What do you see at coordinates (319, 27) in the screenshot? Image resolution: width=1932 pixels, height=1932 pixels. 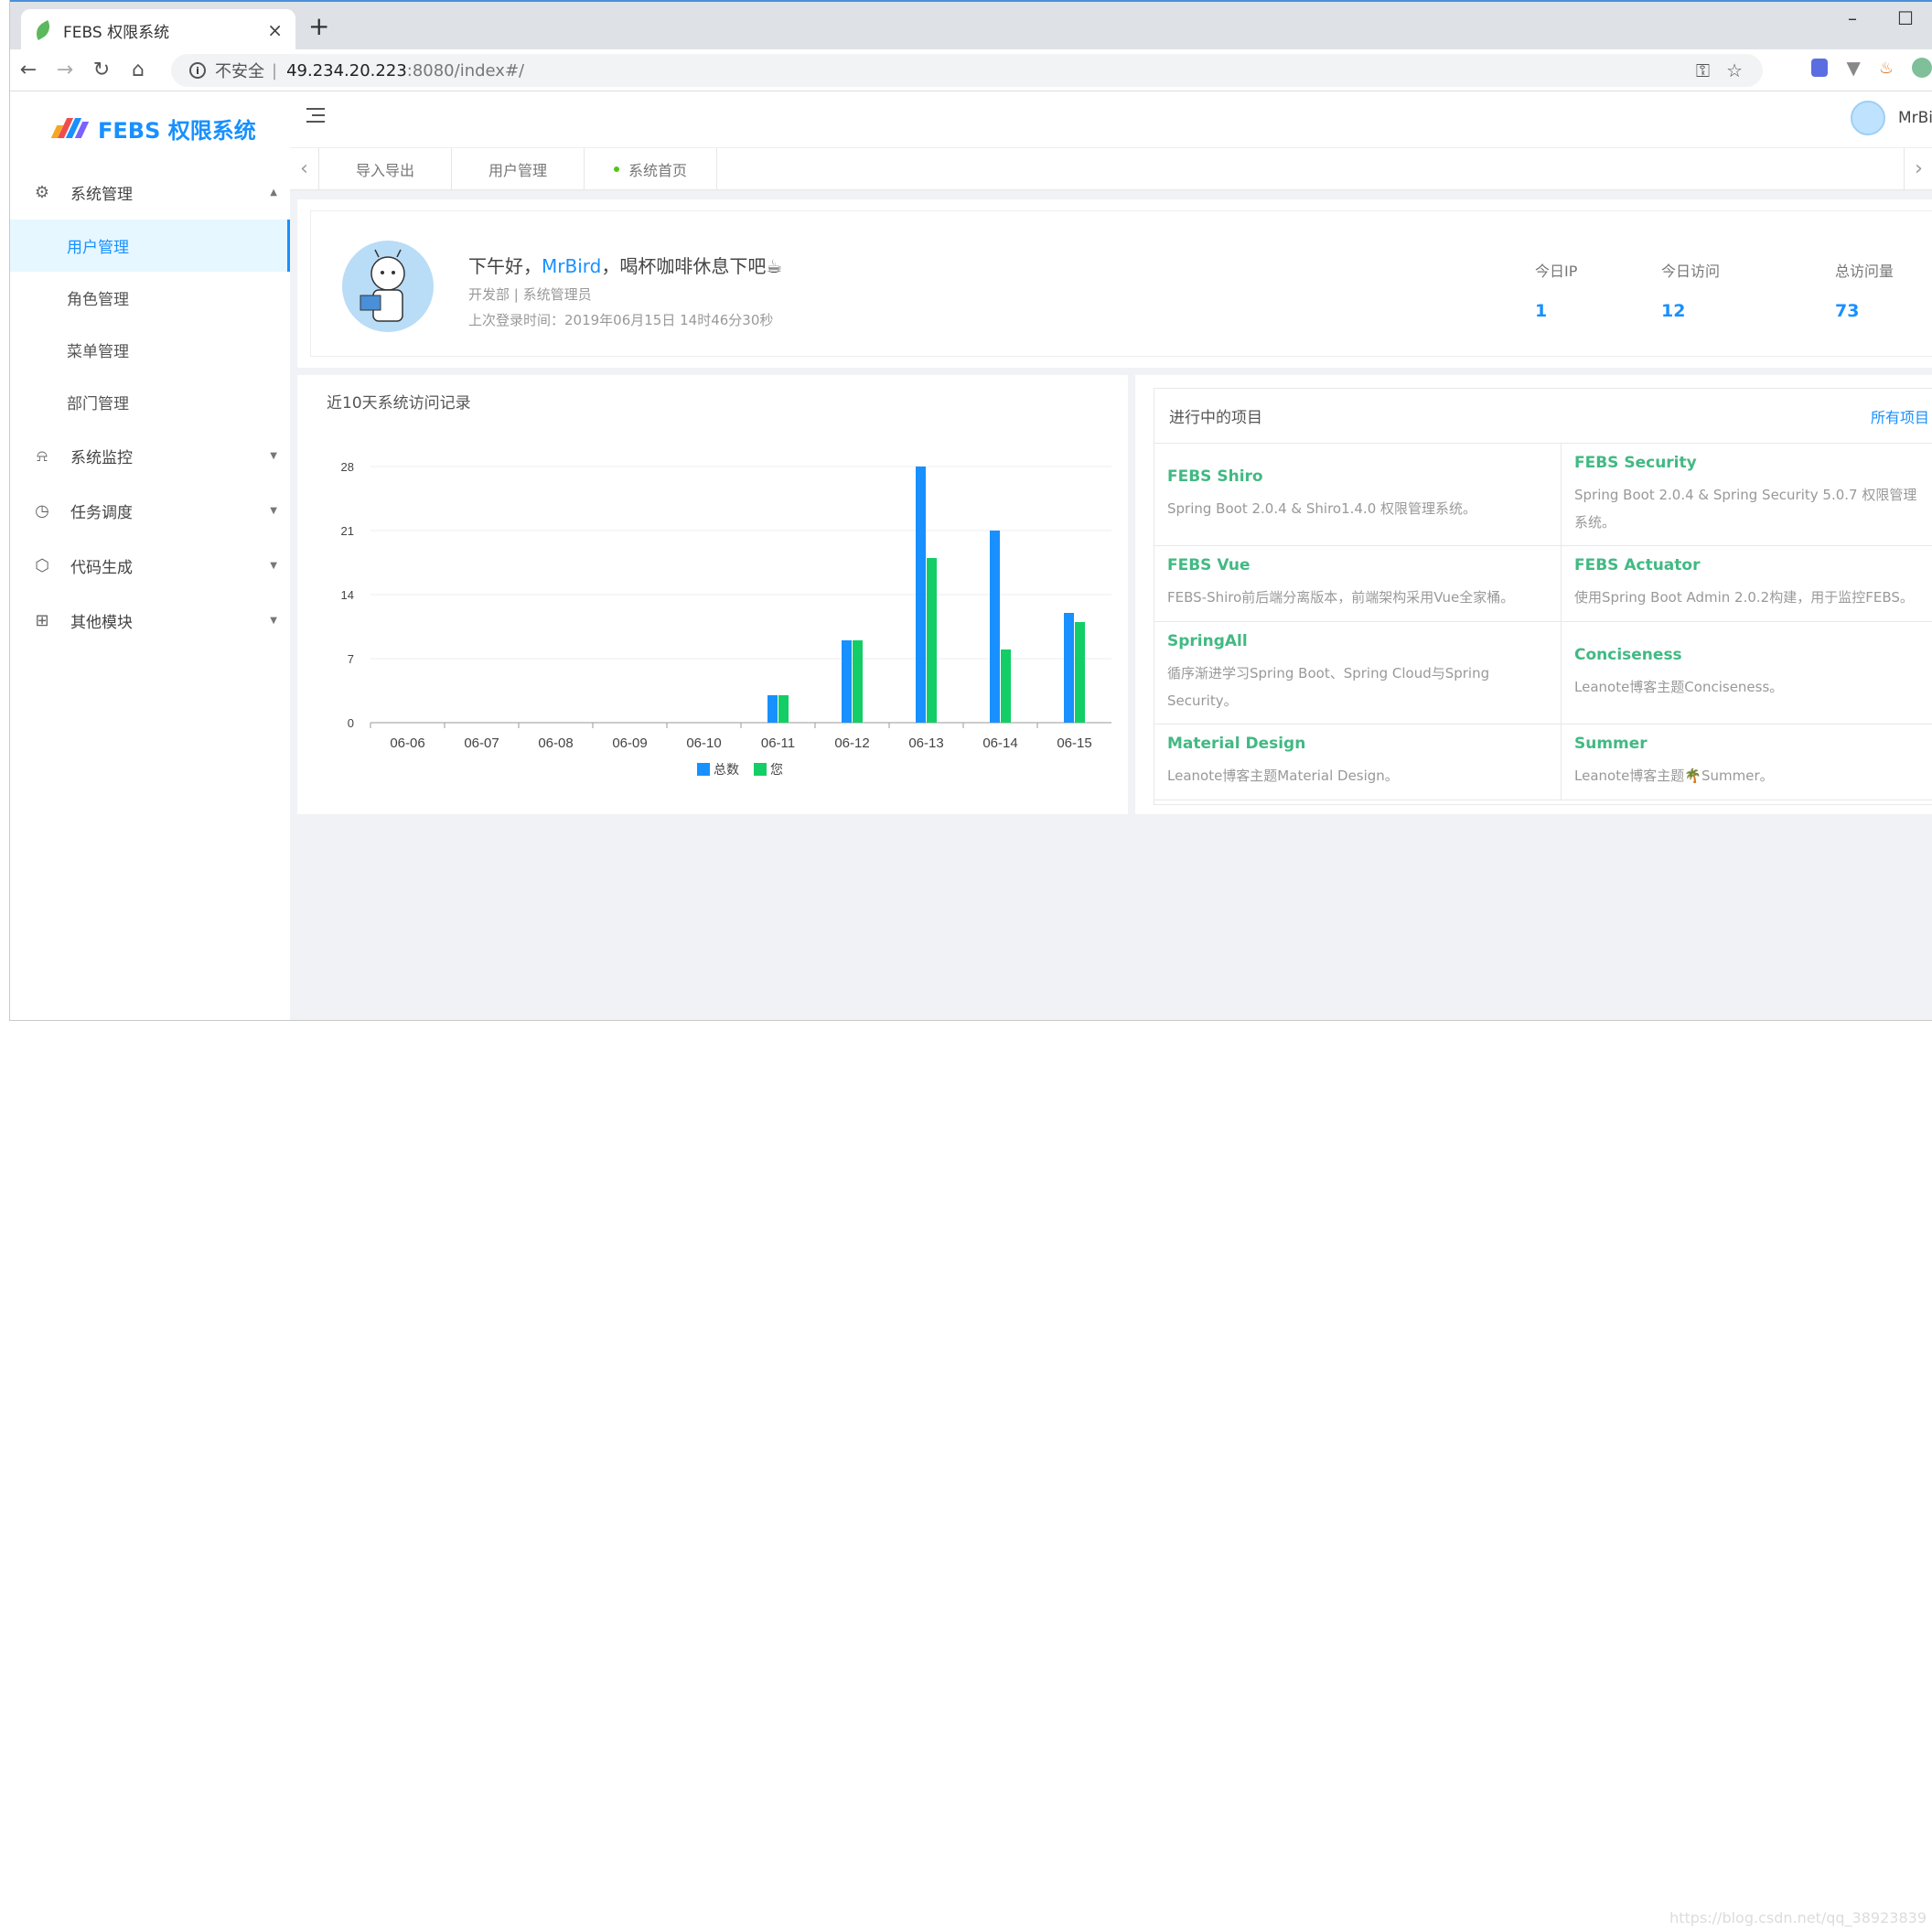 I see `new-tab-button: +` at bounding box center [319, 27].